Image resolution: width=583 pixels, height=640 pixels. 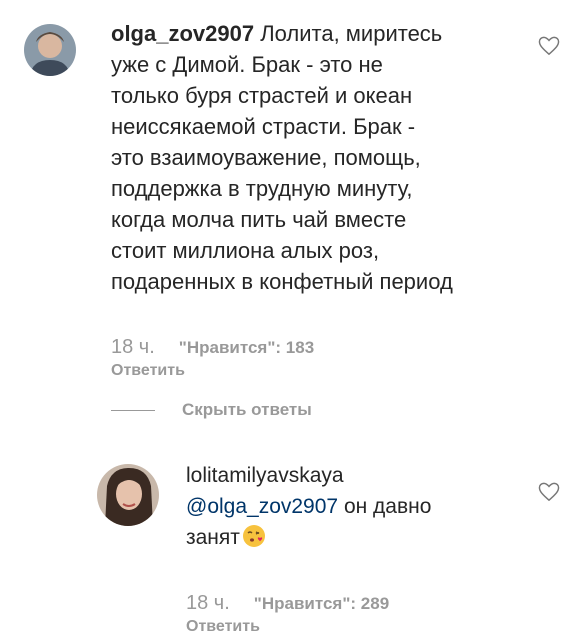 What do you see at coordinates (254, 536) in the screenshot?
I see `kissing-heart-emoji-icon` at bounding box center [254, 536].